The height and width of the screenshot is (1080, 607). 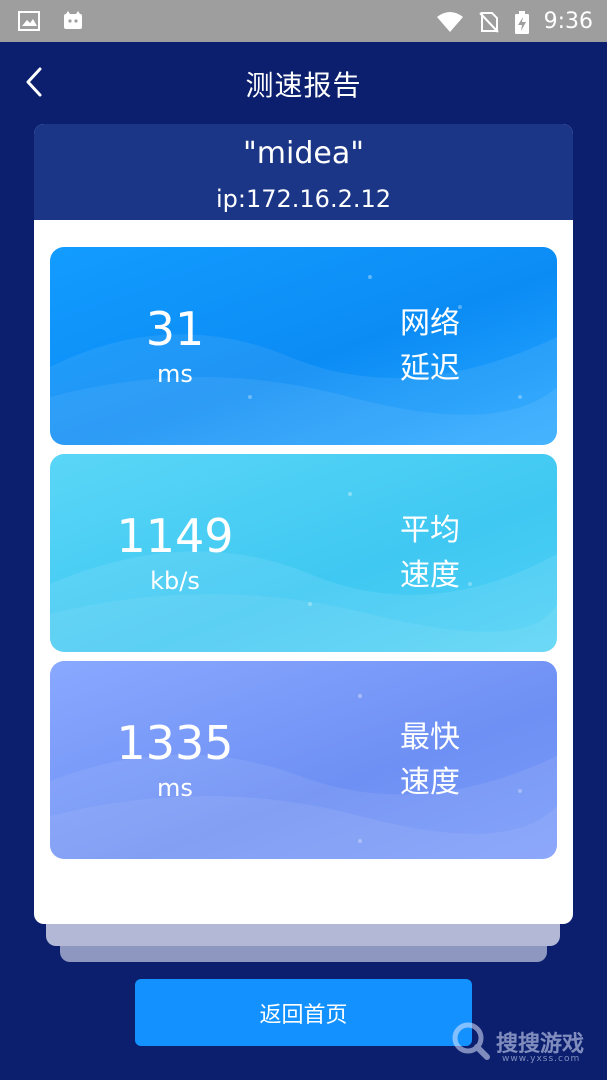 I want to click on status-time: 9:36, so click(x=568, y=21).